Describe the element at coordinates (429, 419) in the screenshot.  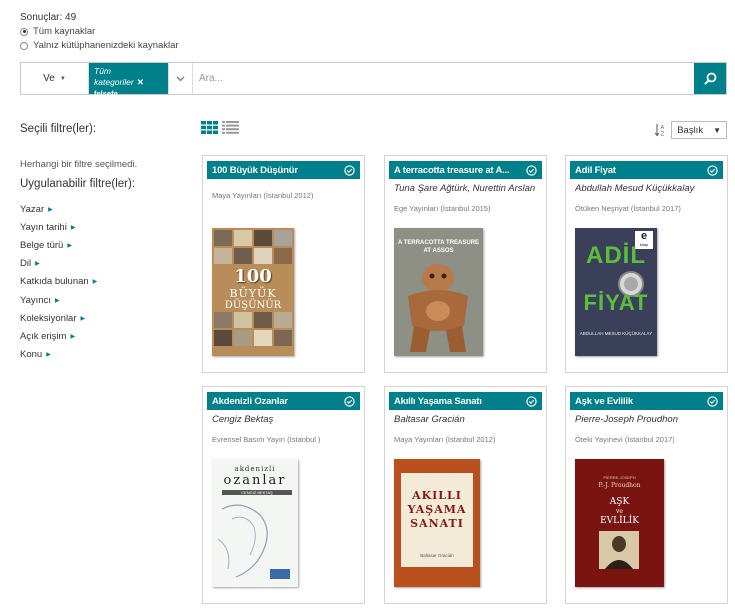
I see `card-author: Baltasar Gracián` at that location.